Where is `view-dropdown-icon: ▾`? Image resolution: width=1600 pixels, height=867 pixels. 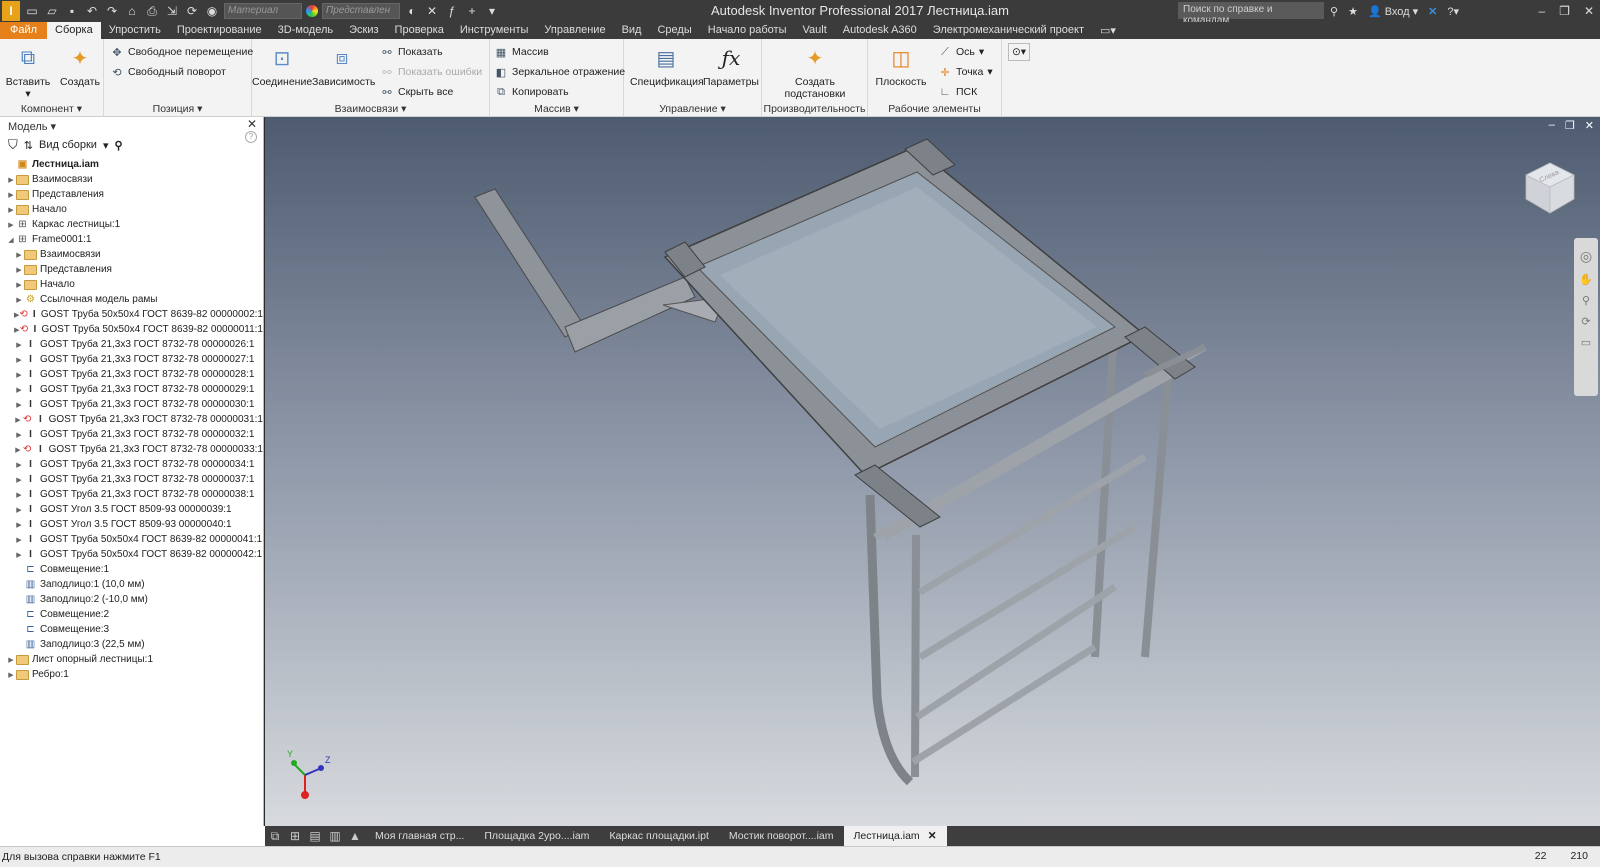 view-dropdown-icon: ▾ is located at coordinates (106, 145).